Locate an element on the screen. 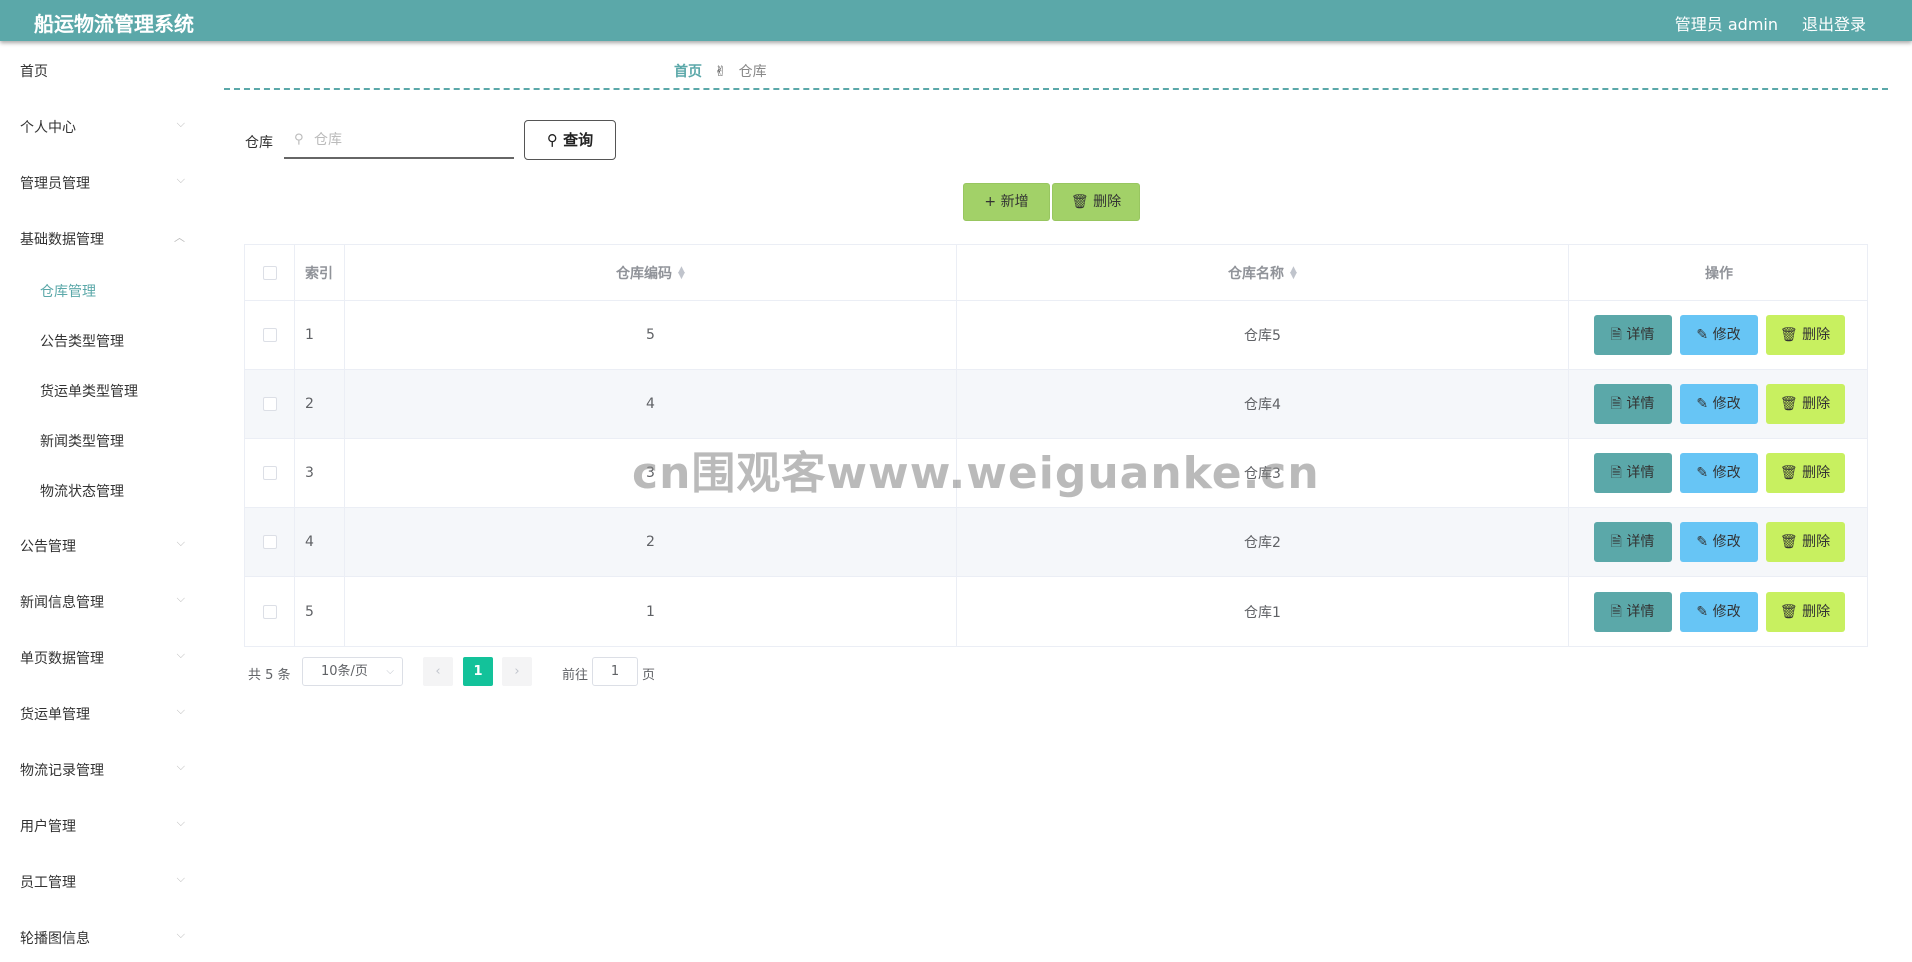 The image size is (1912, 962). breadcrumb-home: 首页 is located at coordinates (688, 72).